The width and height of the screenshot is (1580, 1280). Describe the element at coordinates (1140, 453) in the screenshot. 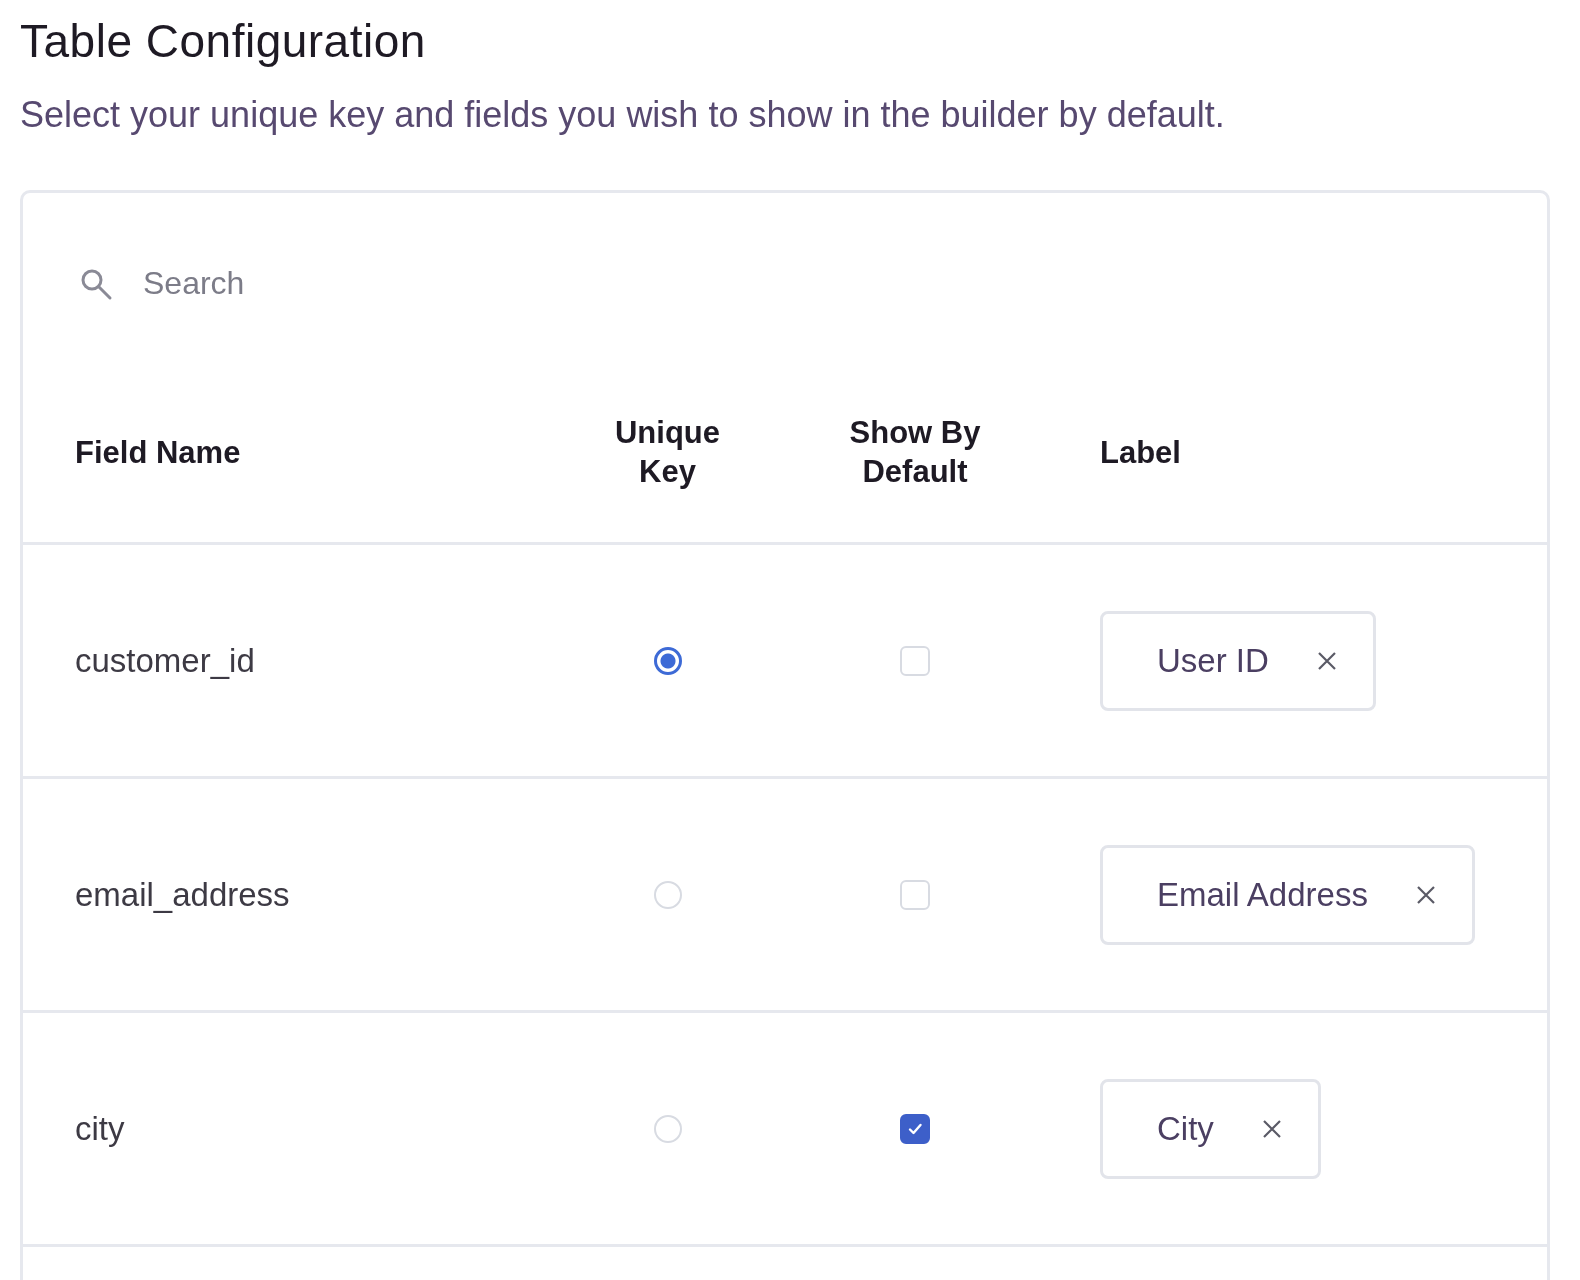

I see `column-header: Label` at that location.